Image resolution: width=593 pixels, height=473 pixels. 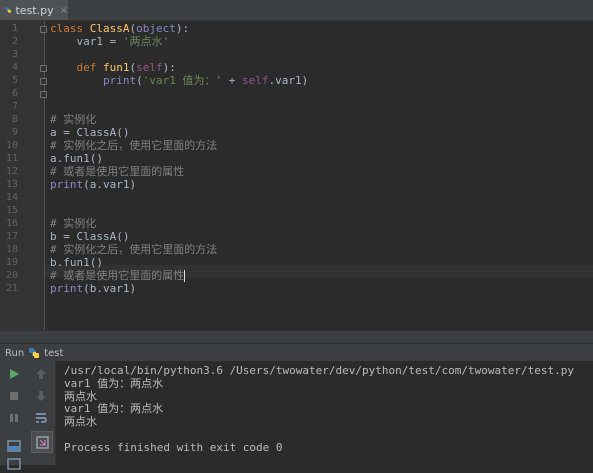 I want to click on code-token: b.fun1(), so click(x=76, y=262).